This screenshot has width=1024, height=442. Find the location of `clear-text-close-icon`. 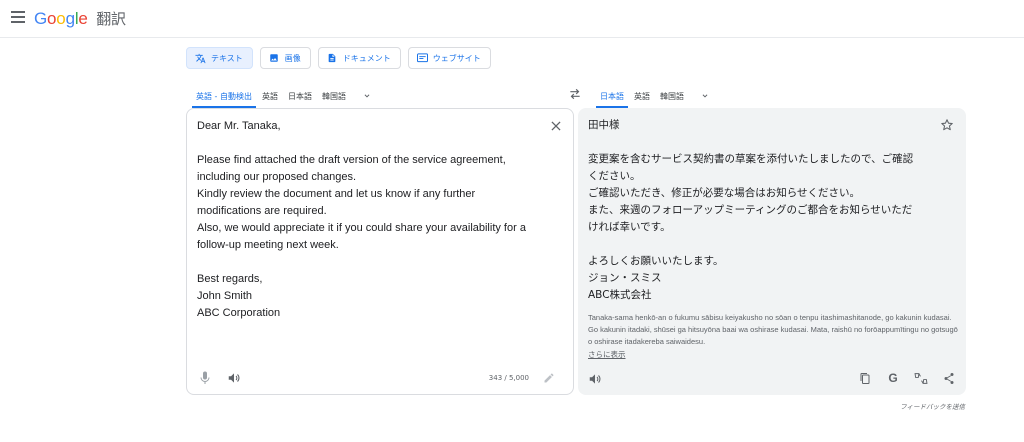

clear-text-close-icon is located at coordinates (556, 126).